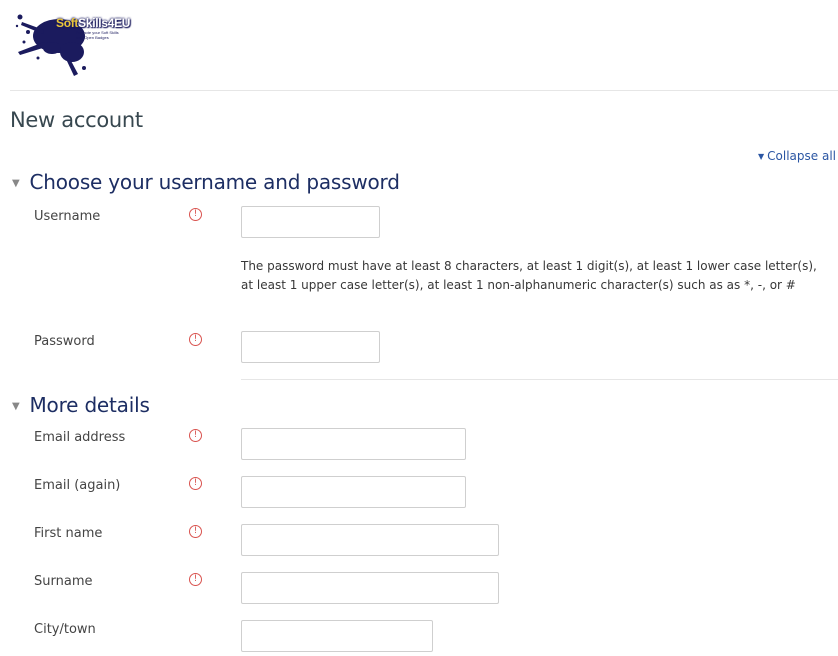 Image resolution: width=838 pixels, height=656 pixels. What do you see at coordinates (337, 636) in the screenshot?
I see `city-town-input` at bounding box center [337, 636].